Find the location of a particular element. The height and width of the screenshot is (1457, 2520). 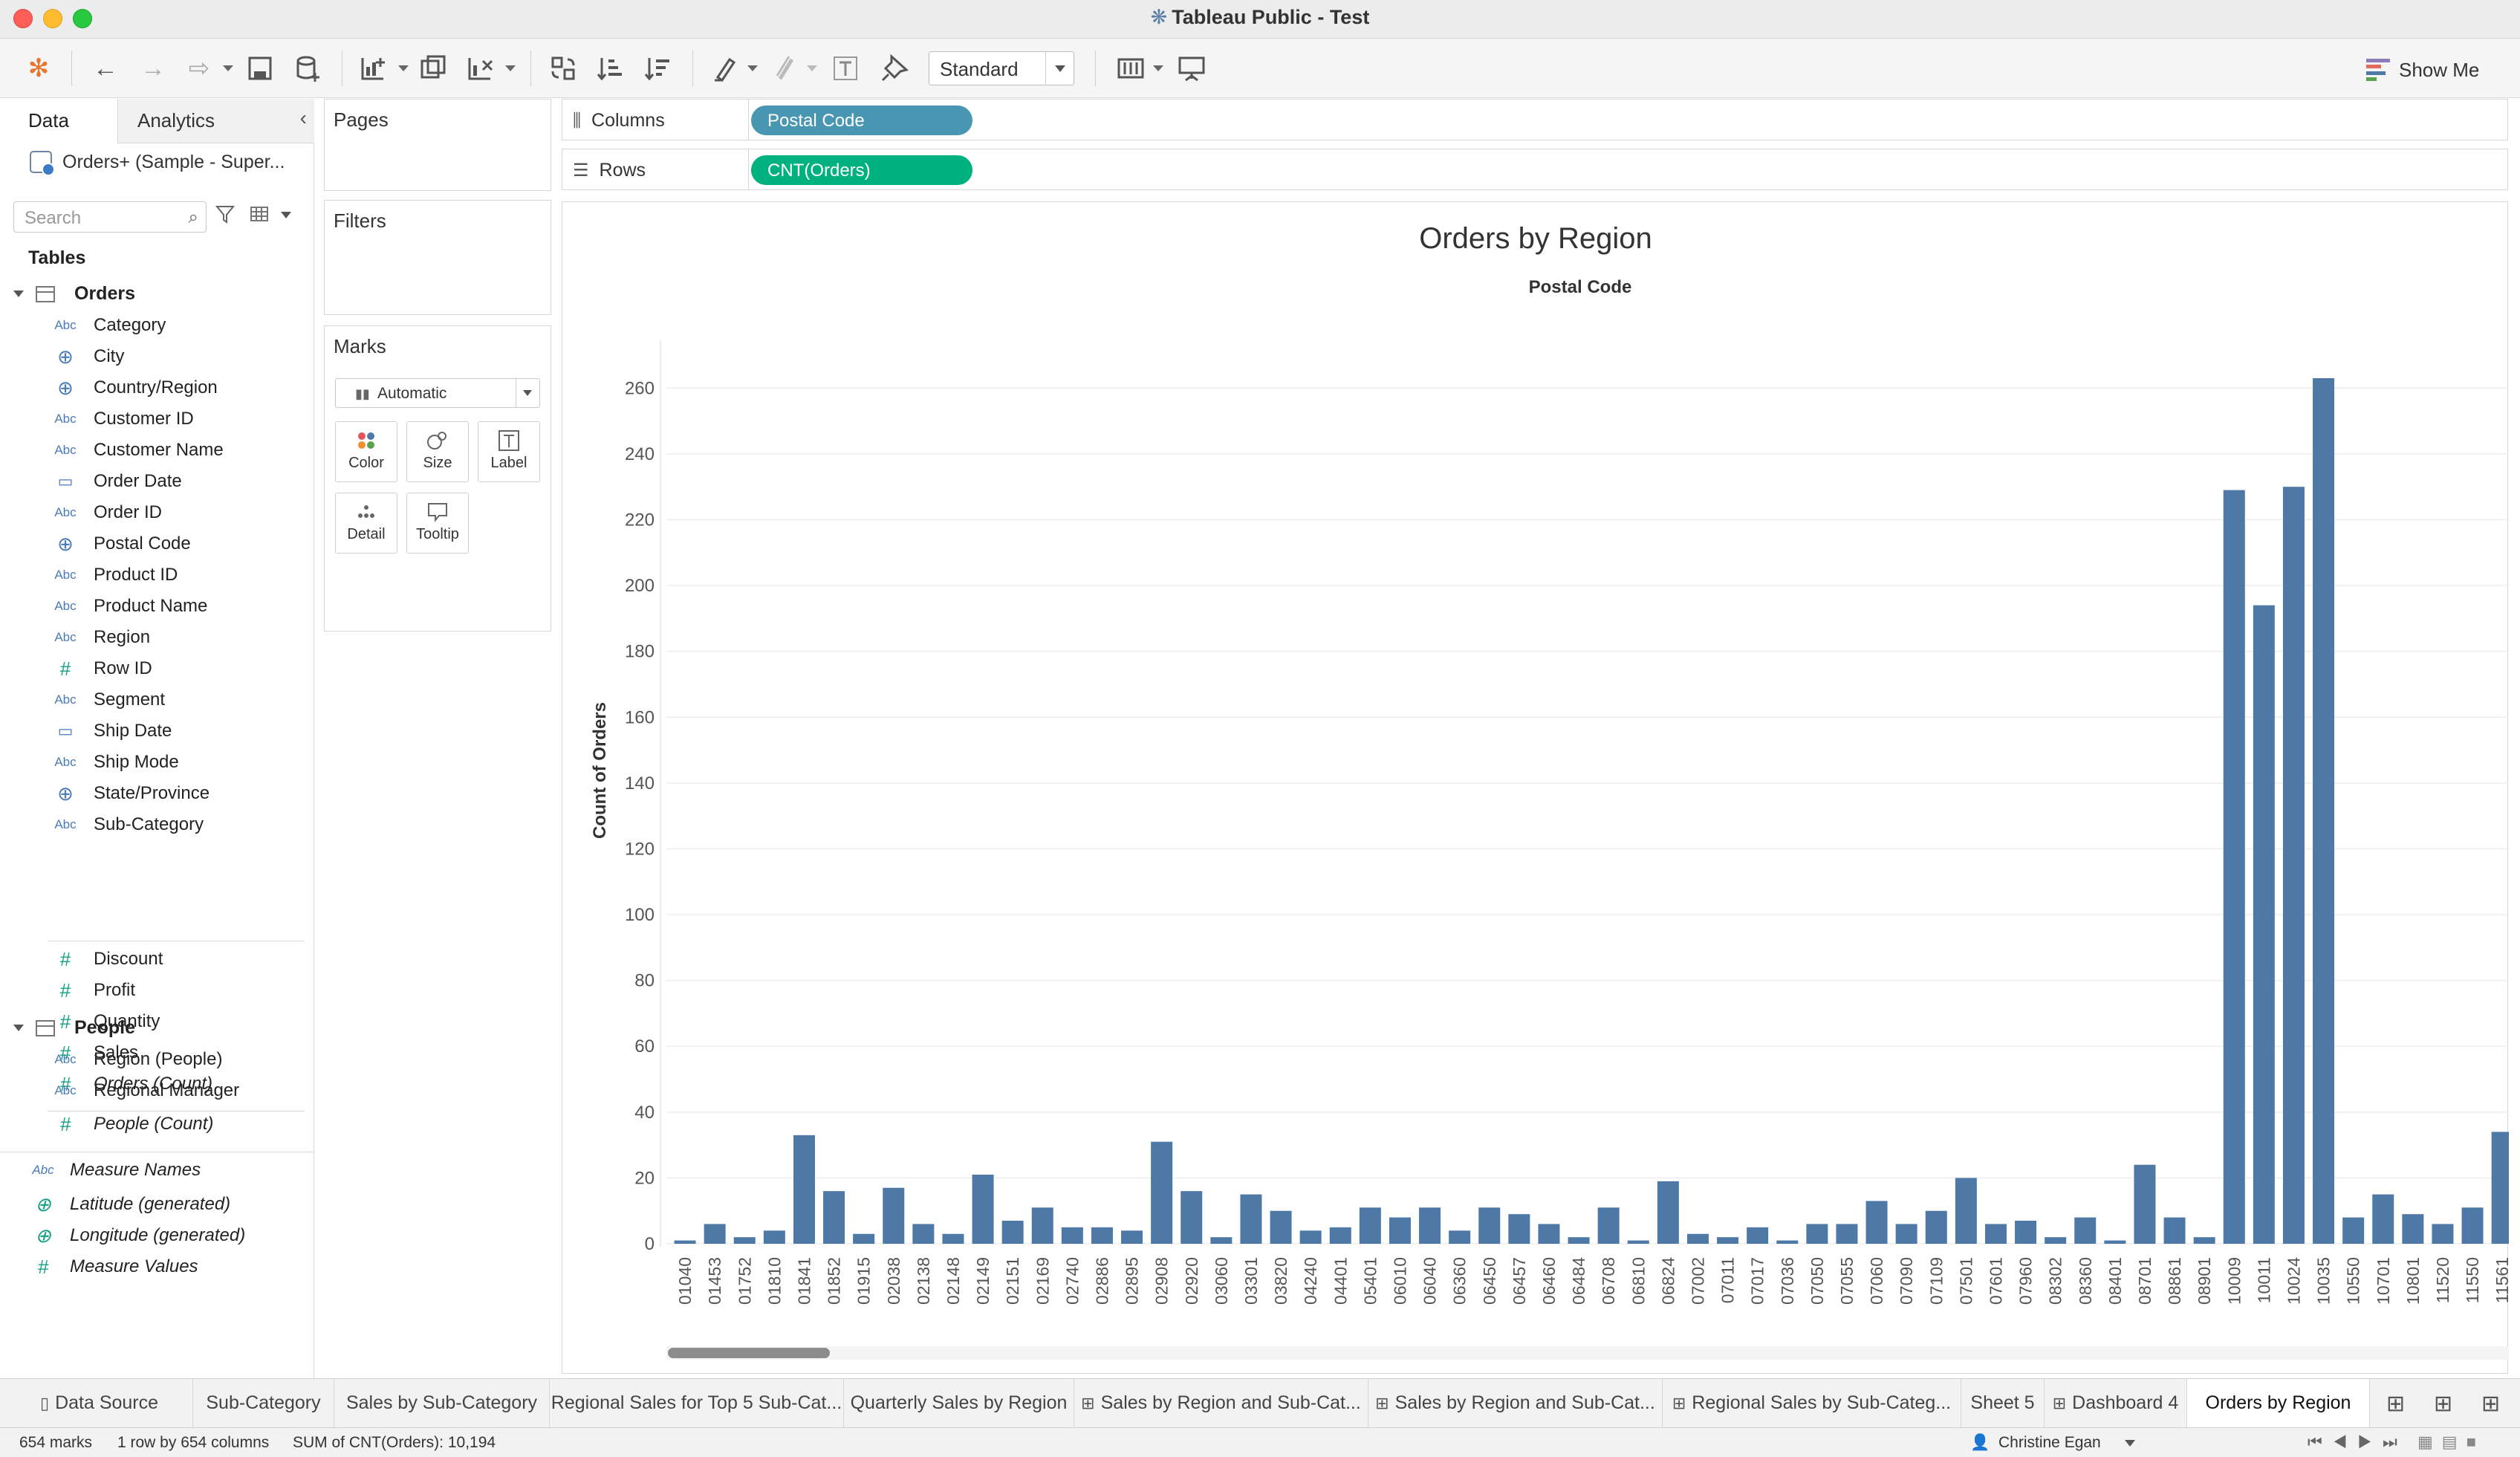

show-mark-labels-icon is located at coordinates (846, 68).